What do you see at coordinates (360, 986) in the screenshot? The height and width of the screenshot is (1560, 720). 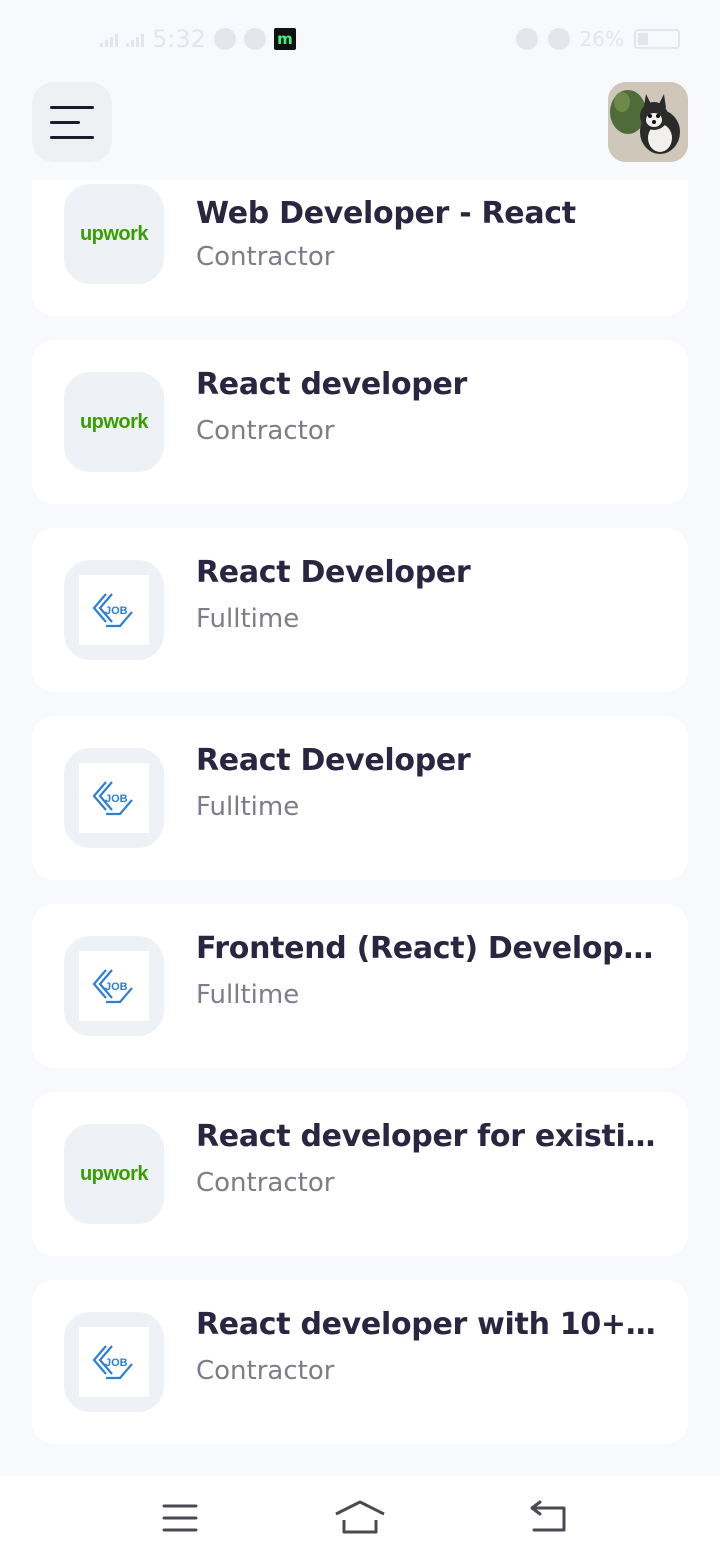 I see `job-card: JOB Frontend (React) Develop... Fulltime` at bounding box center [360, 986].